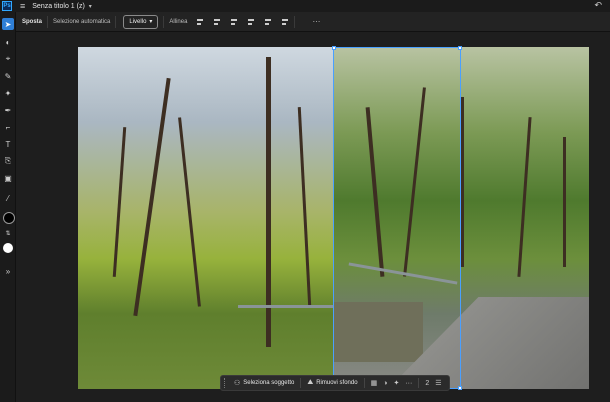  What do you see at coordinates (200, 22) in the screenshot?
I see `align-left-icon` at bounding box center [200, 22].